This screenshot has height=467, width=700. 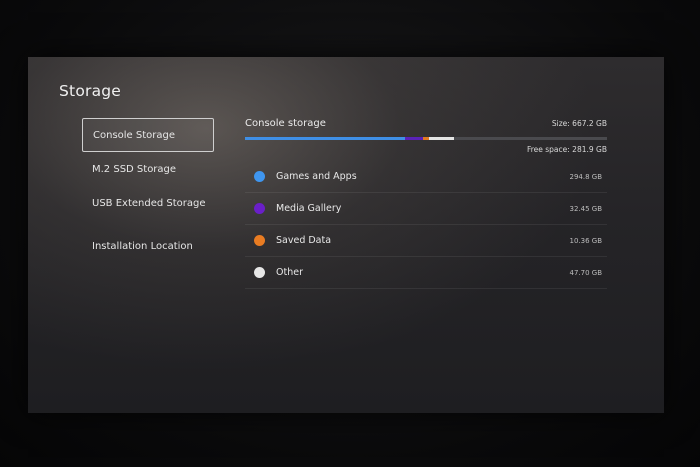 What do you see at coordinates (566, 149) in the screenshot?
I see `free-space: Free space: 281.9 GB` at bounding box center [566, 149].